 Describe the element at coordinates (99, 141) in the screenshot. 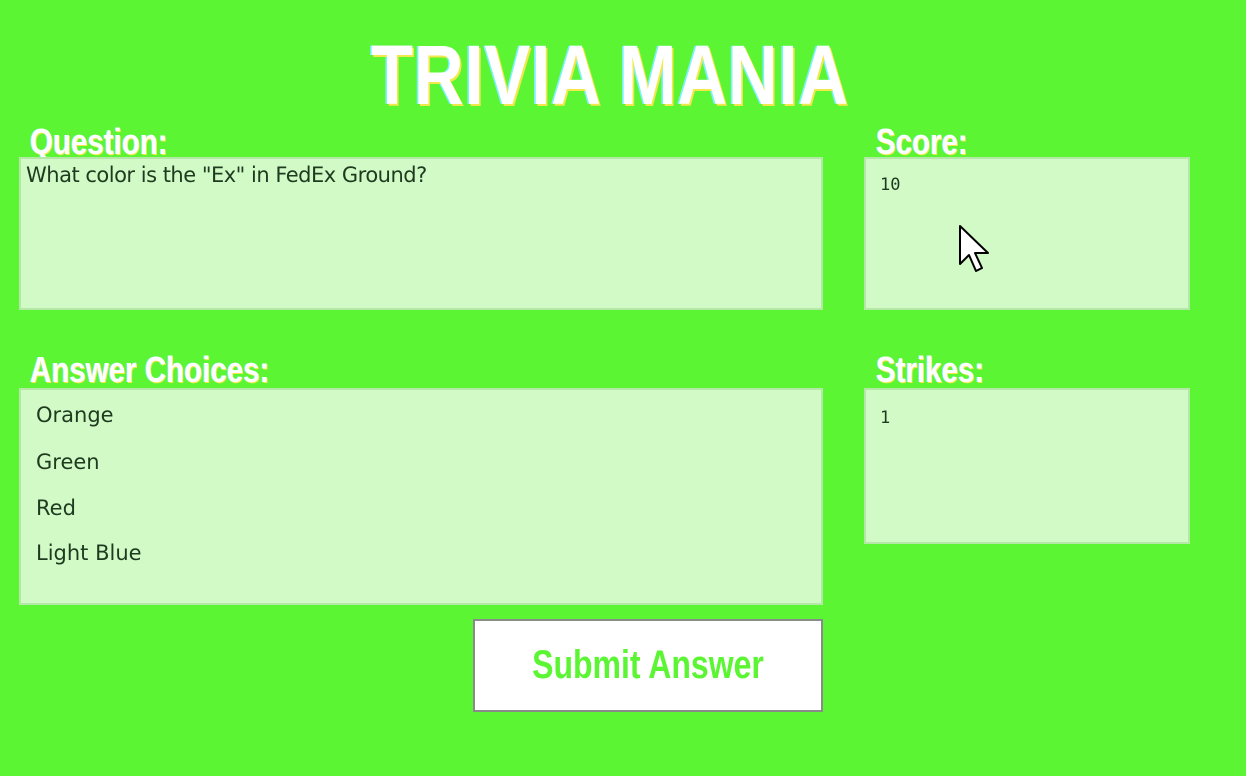

I see `question-label: Question:` at that location.